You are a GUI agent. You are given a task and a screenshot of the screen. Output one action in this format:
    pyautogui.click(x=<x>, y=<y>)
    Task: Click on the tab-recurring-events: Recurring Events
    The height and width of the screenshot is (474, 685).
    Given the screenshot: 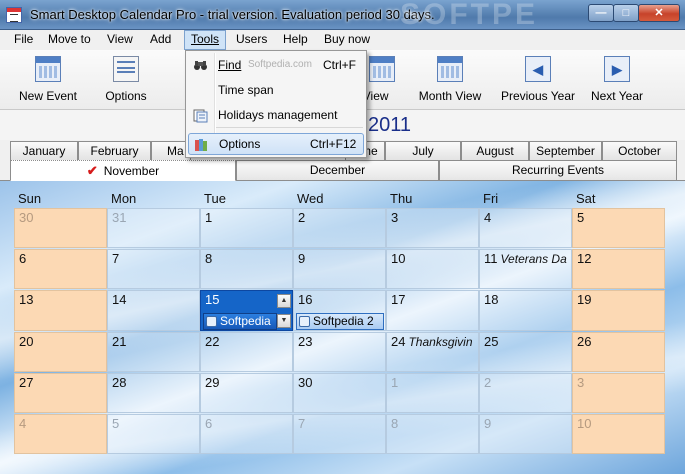 What is the action you would take?
    pyautogui.click(x=558, y=170)
    